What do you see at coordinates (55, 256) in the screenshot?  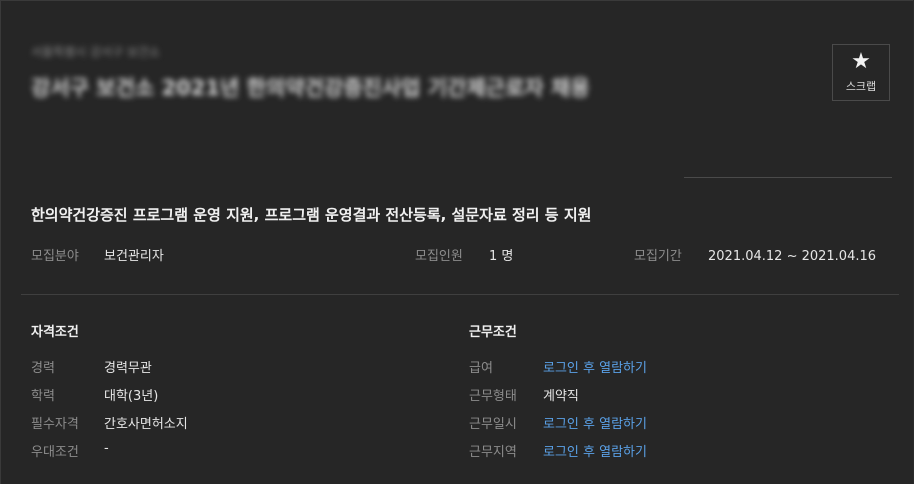 I see `recruit-field-label: 모집분야` at bounding box center [55, 256].